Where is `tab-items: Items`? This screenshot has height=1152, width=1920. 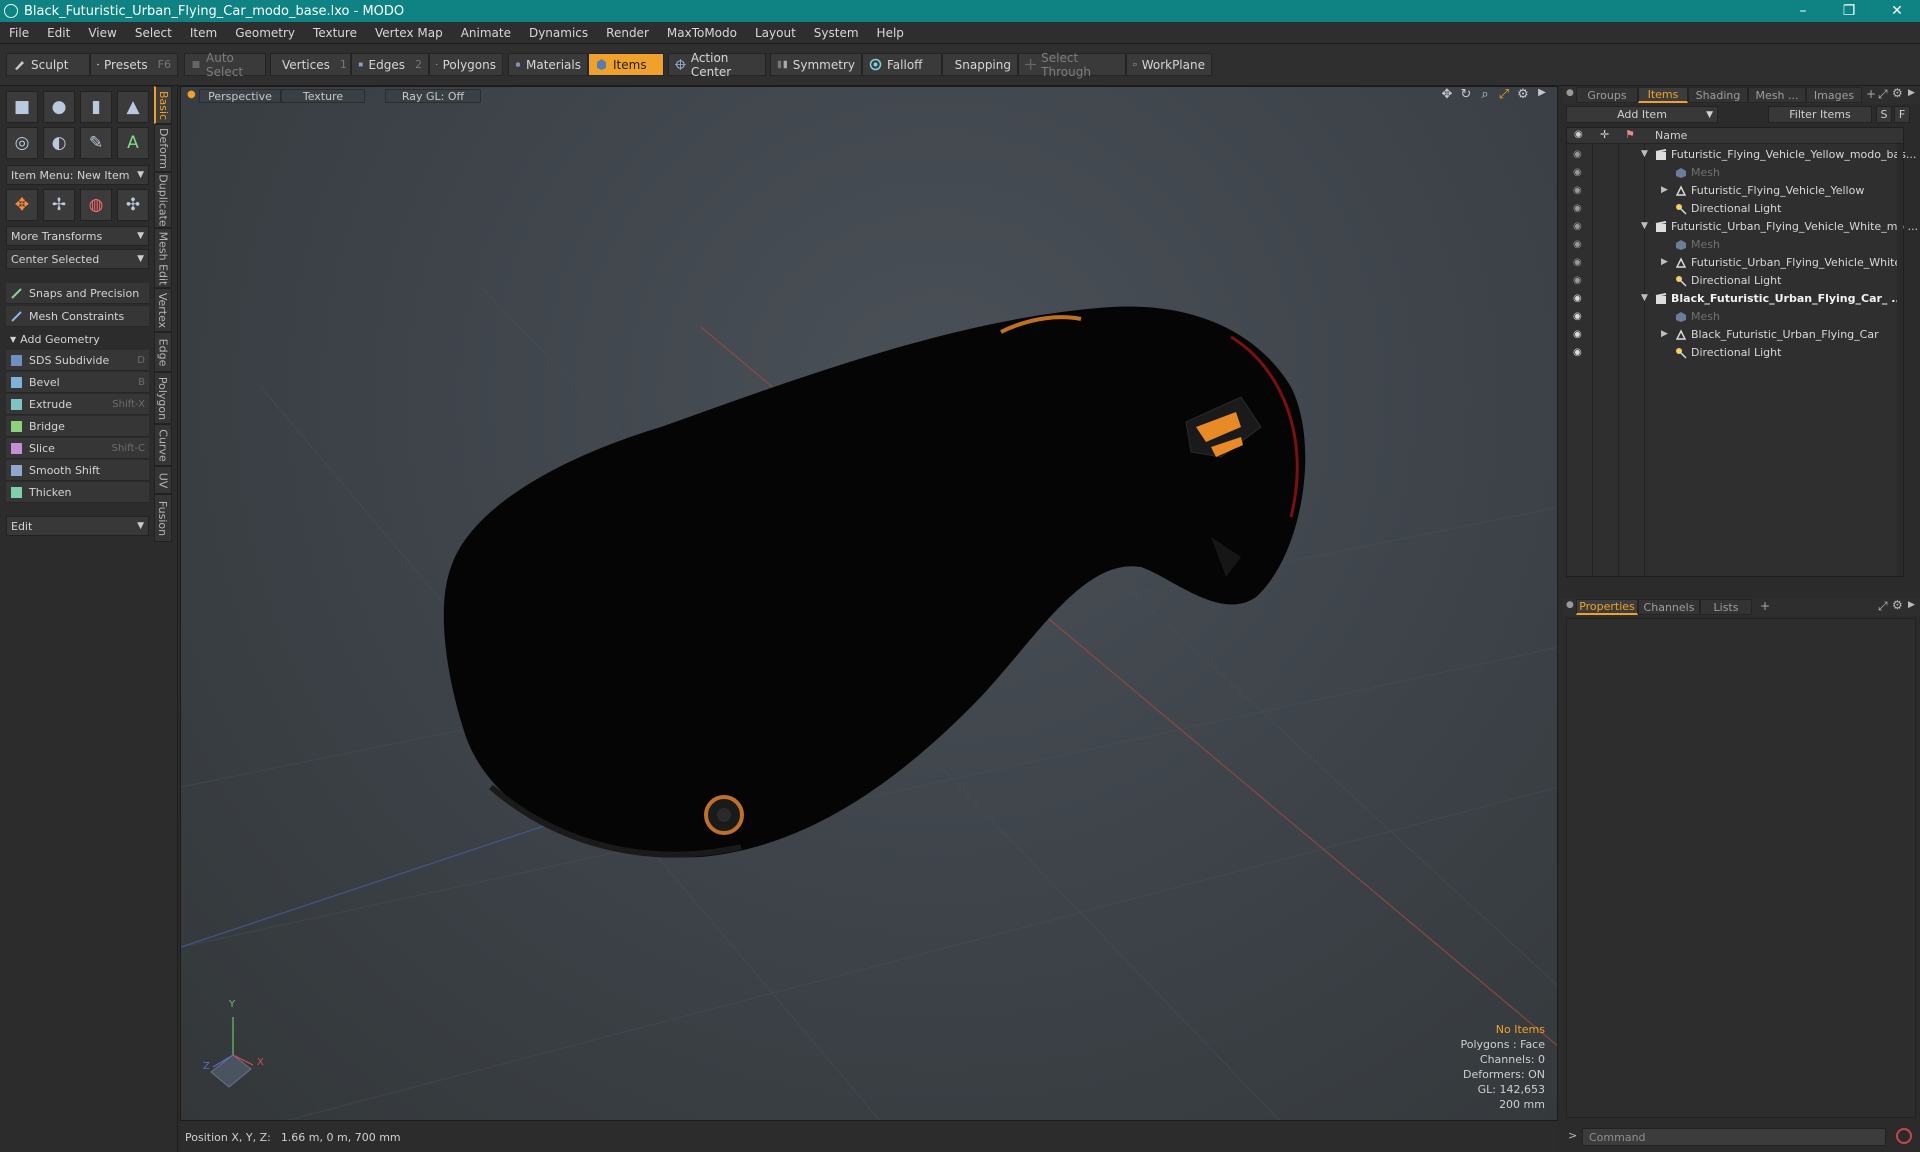
tab-items: Items is located at coordinates (1663, 95).